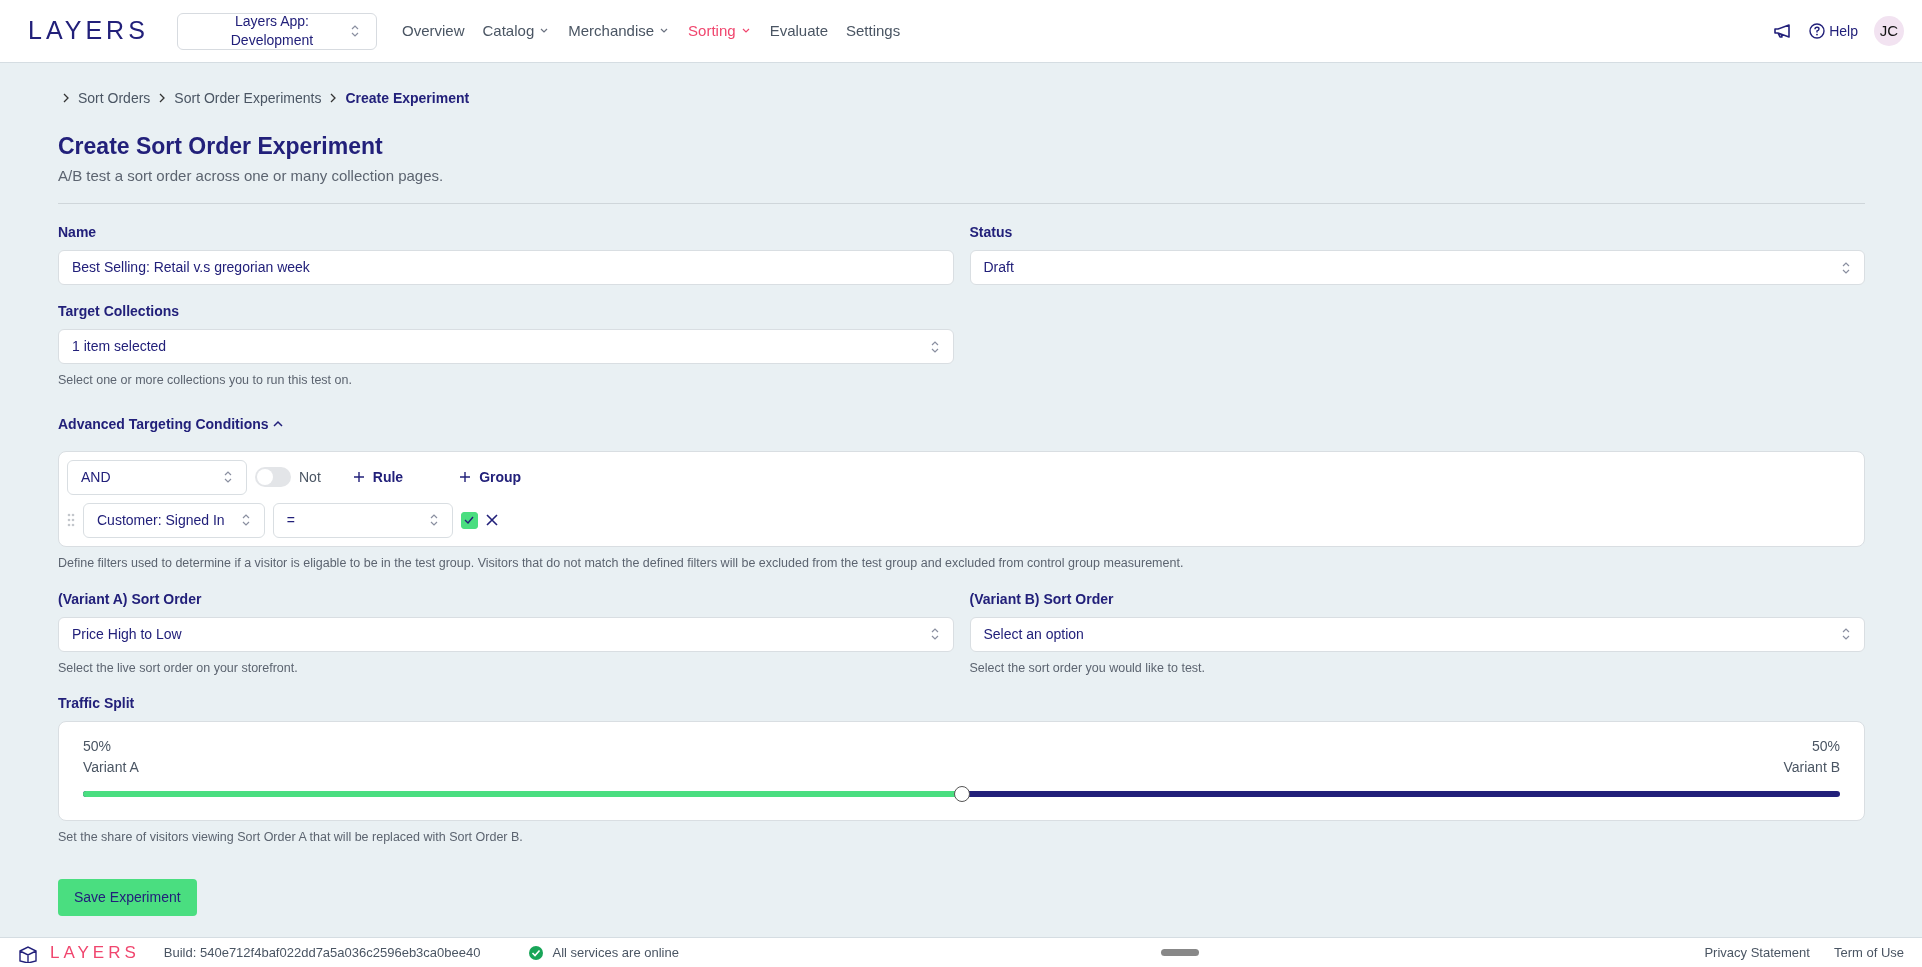 This screenshot has height=967, width=1922. Describe the element at coordinates (1833, 31) in the screenshot. I see `help-link: Help` at that location.